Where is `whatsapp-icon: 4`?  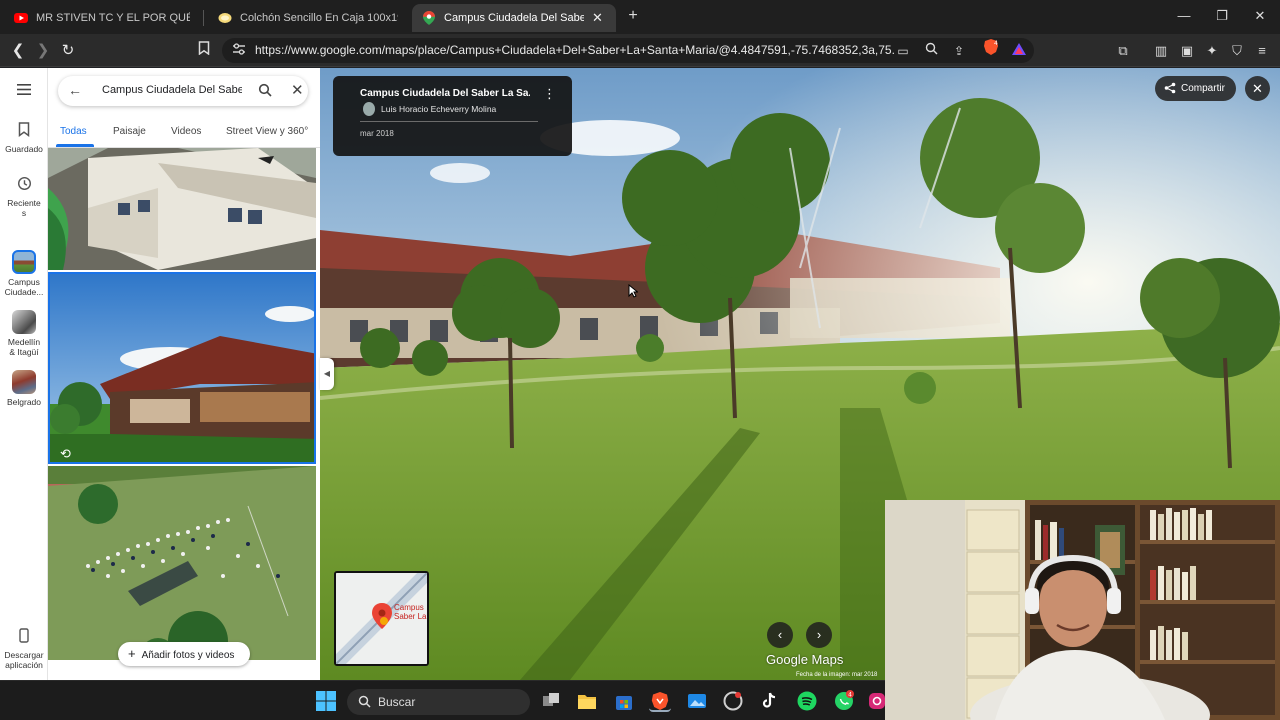 whatsapp-icon: 4 is located at coordinates (844, 701).